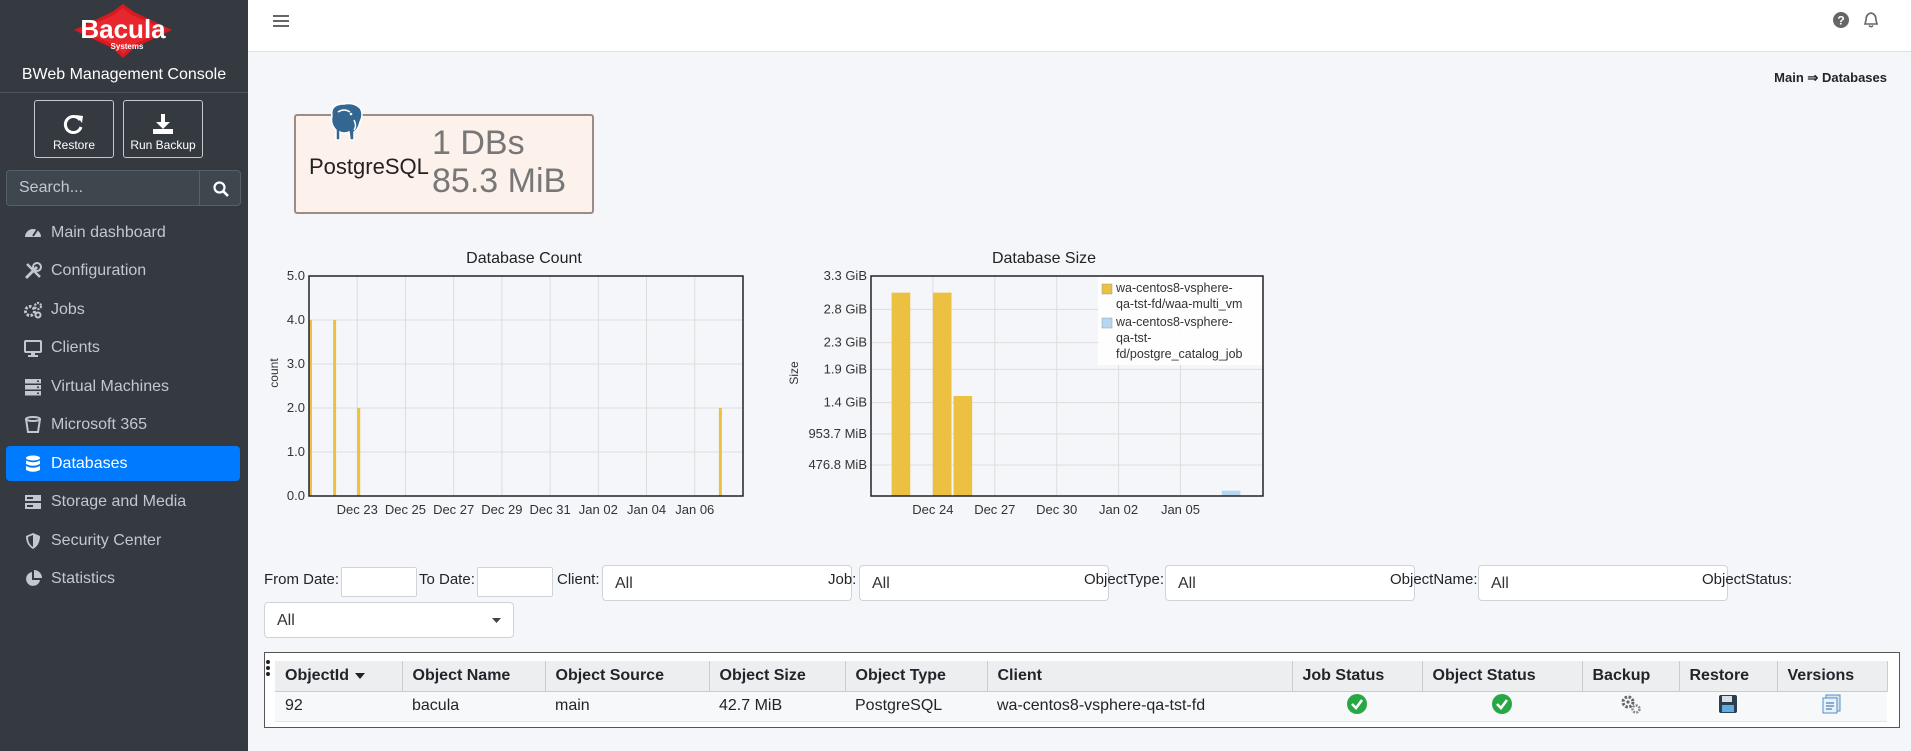 The image size is (1911, 751). What do you see at coordinates (123, 424) in the screenshot?
I see `sidebar-item-microsoft-365: Microsoft 365` at bounding box center [123, 424].